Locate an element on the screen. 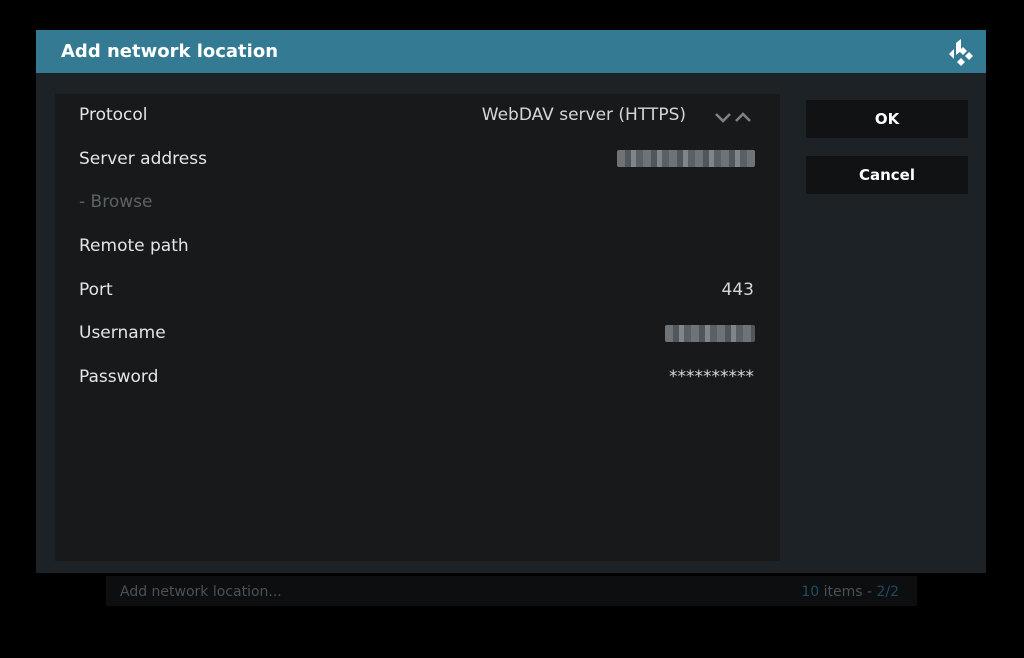  setting-label-port: Port is located at coordinates (96, 290).